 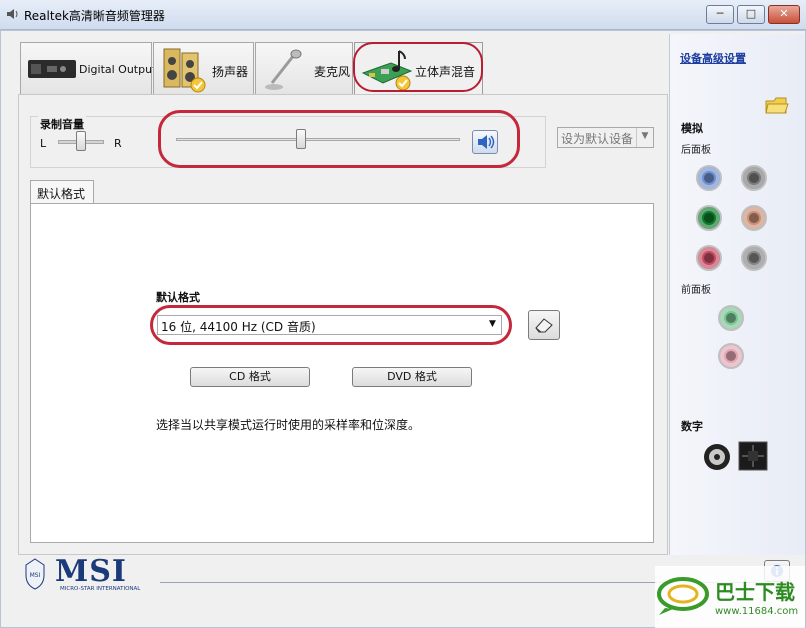 What do you see at coordinates (755, 592) in the screenshot?
I see `watermark-title: 巴士下载` at bounding box center [755, 592].